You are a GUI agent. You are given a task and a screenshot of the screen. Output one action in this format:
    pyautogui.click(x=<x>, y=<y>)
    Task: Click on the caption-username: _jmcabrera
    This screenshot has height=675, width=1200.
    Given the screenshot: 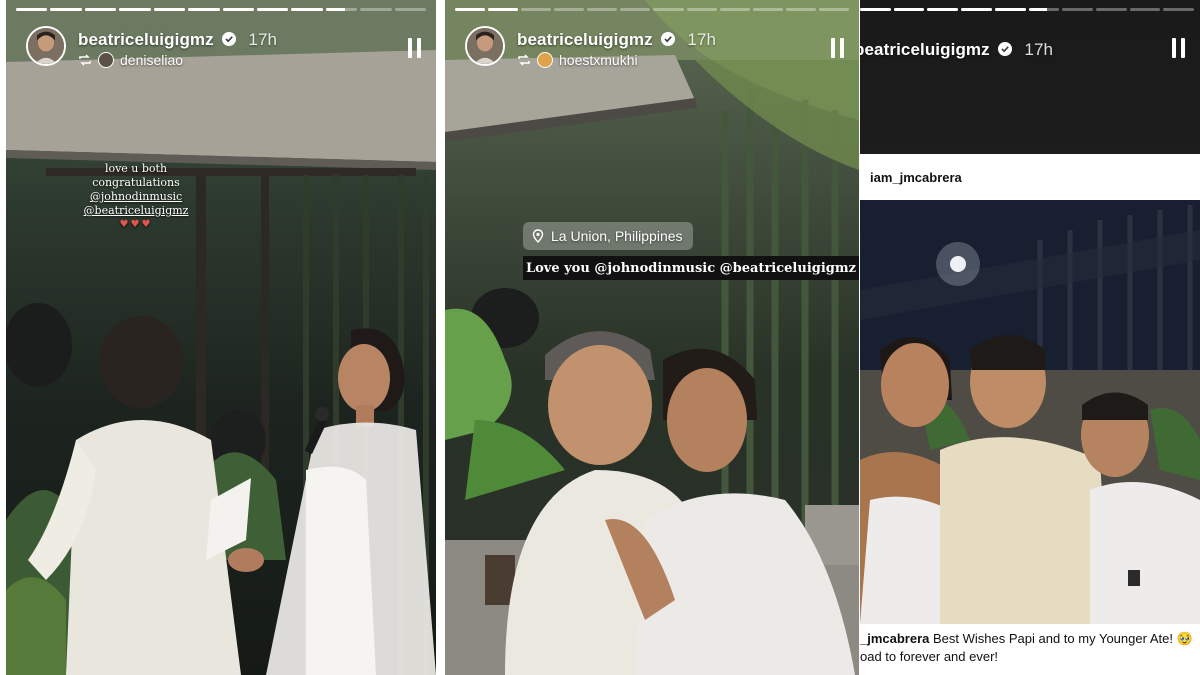 What is the action you would take?
    pyautogui.click(x=894, y=638)
    